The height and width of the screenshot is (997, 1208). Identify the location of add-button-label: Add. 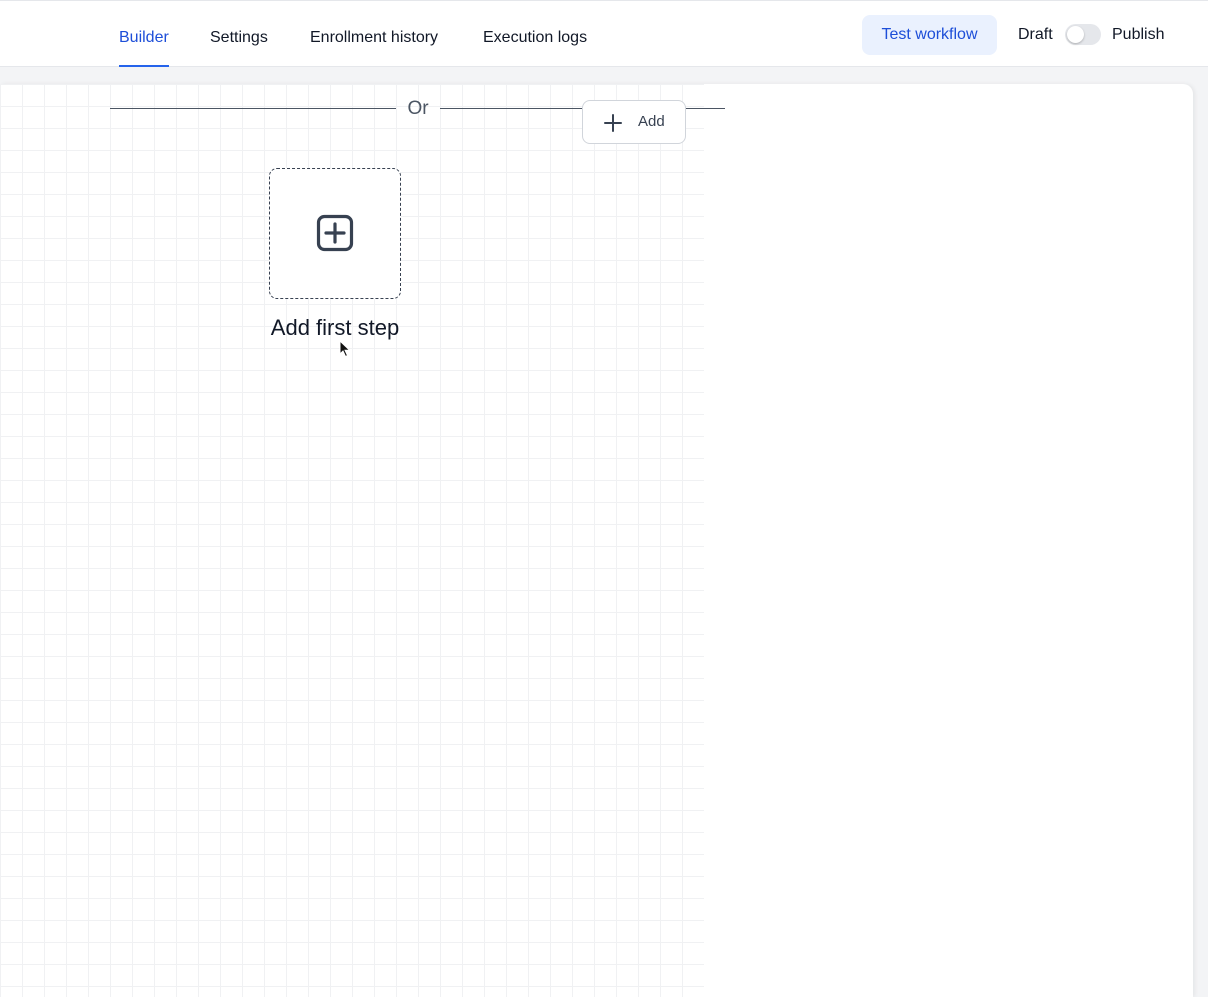
(651, 121).